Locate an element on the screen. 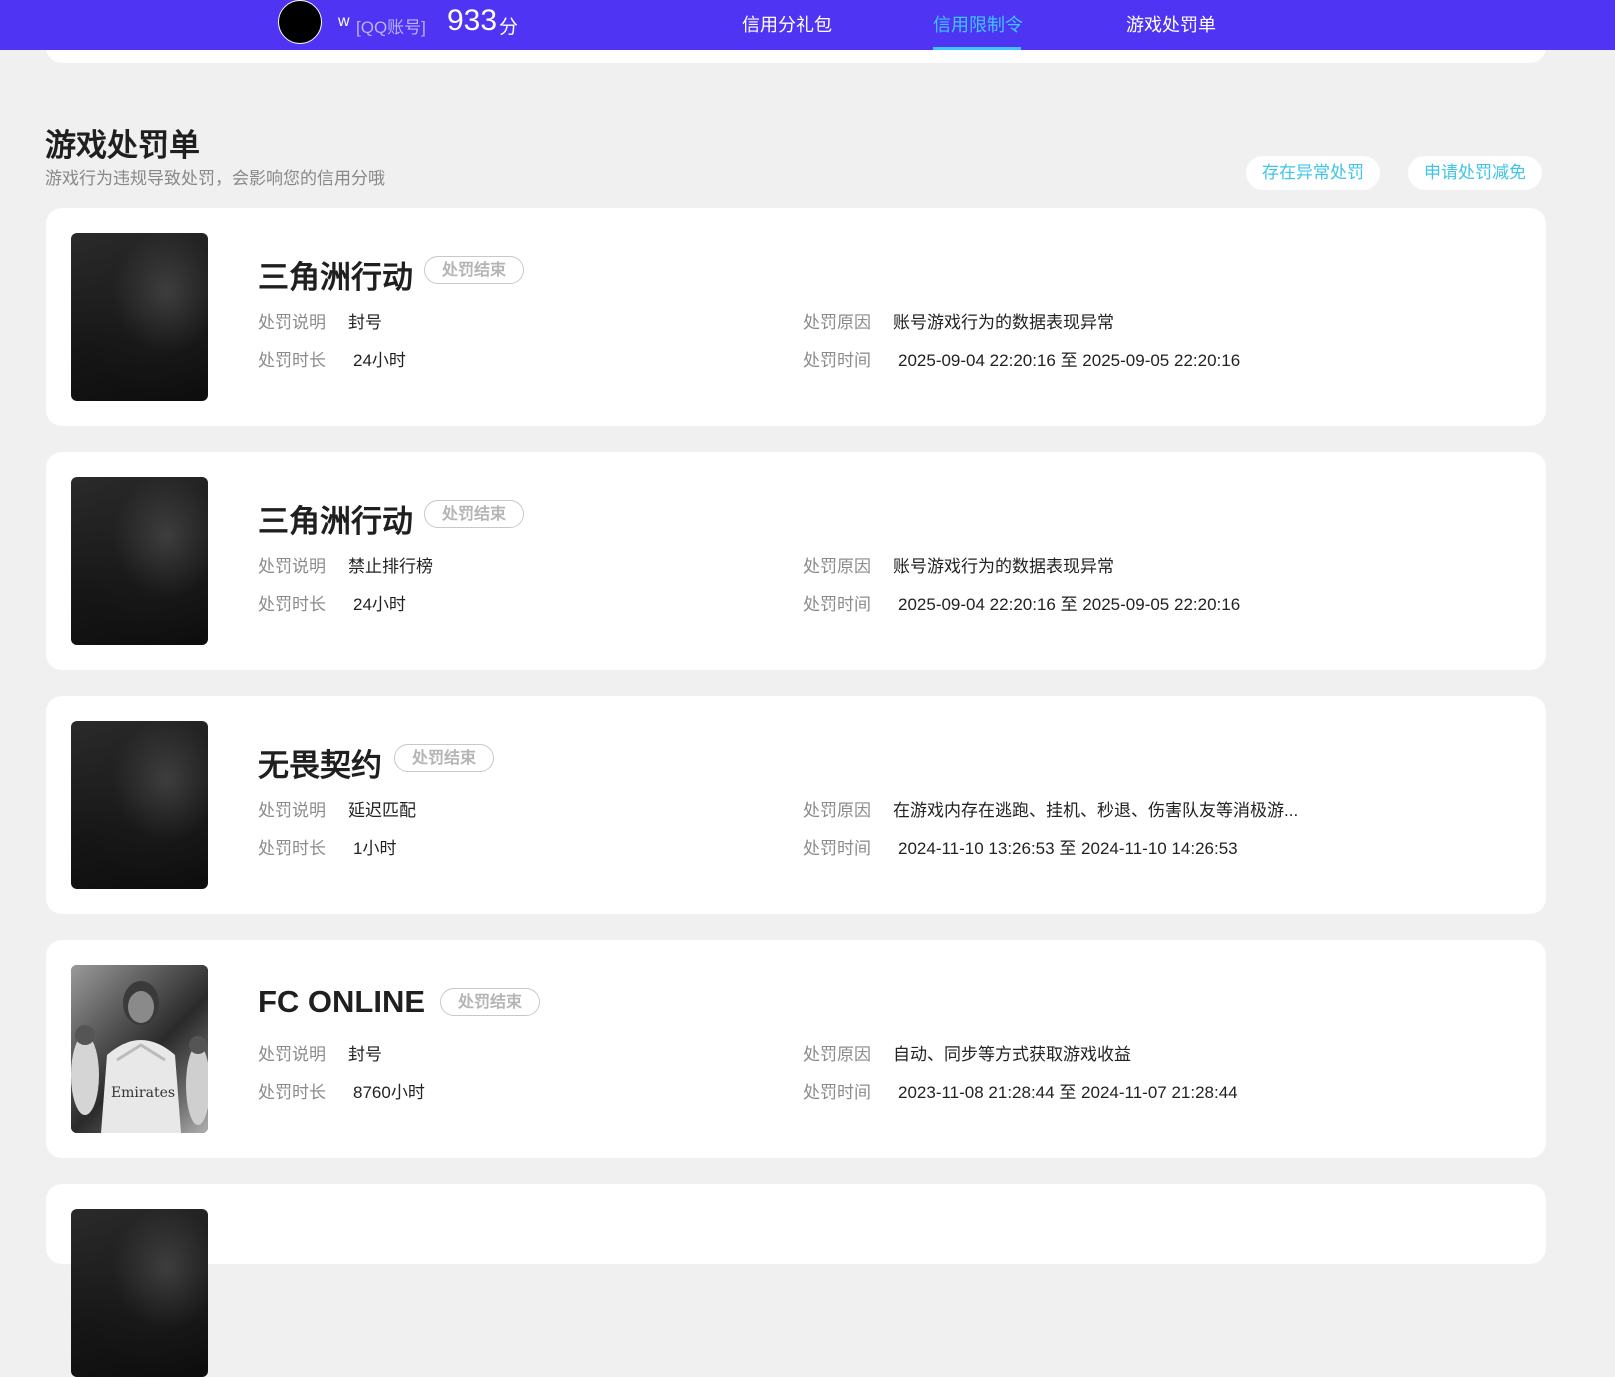  active-tab-indicator is located at coordinates (977, 48).